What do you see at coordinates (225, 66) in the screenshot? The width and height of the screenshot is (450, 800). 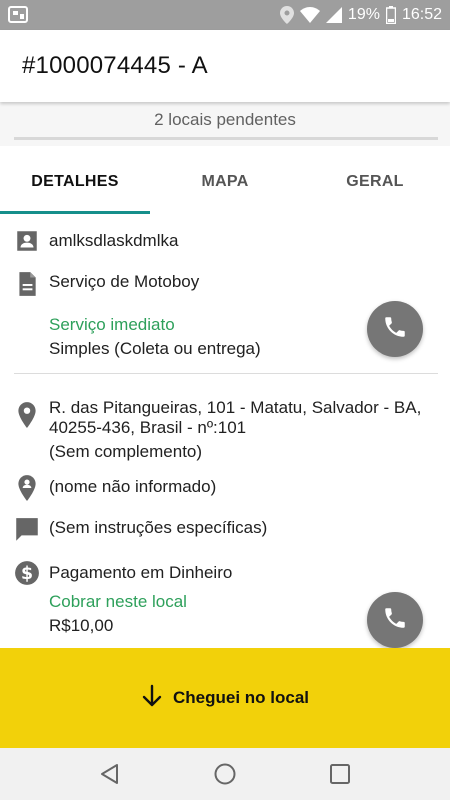 I see `app-bar: #1000074445 - A` at bounding box center [225, 66].